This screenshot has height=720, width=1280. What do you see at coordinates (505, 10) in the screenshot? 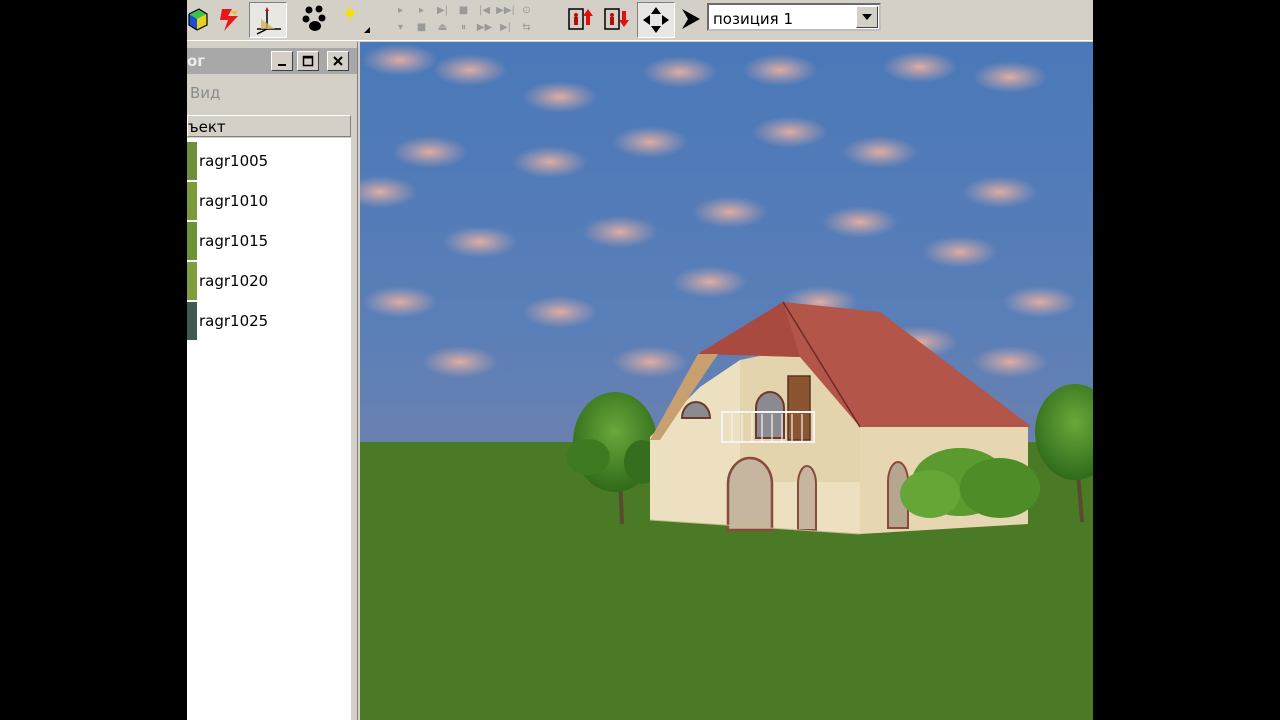
I see `skip-end-icon: ▶▶|` at bounding box center [505, 10].